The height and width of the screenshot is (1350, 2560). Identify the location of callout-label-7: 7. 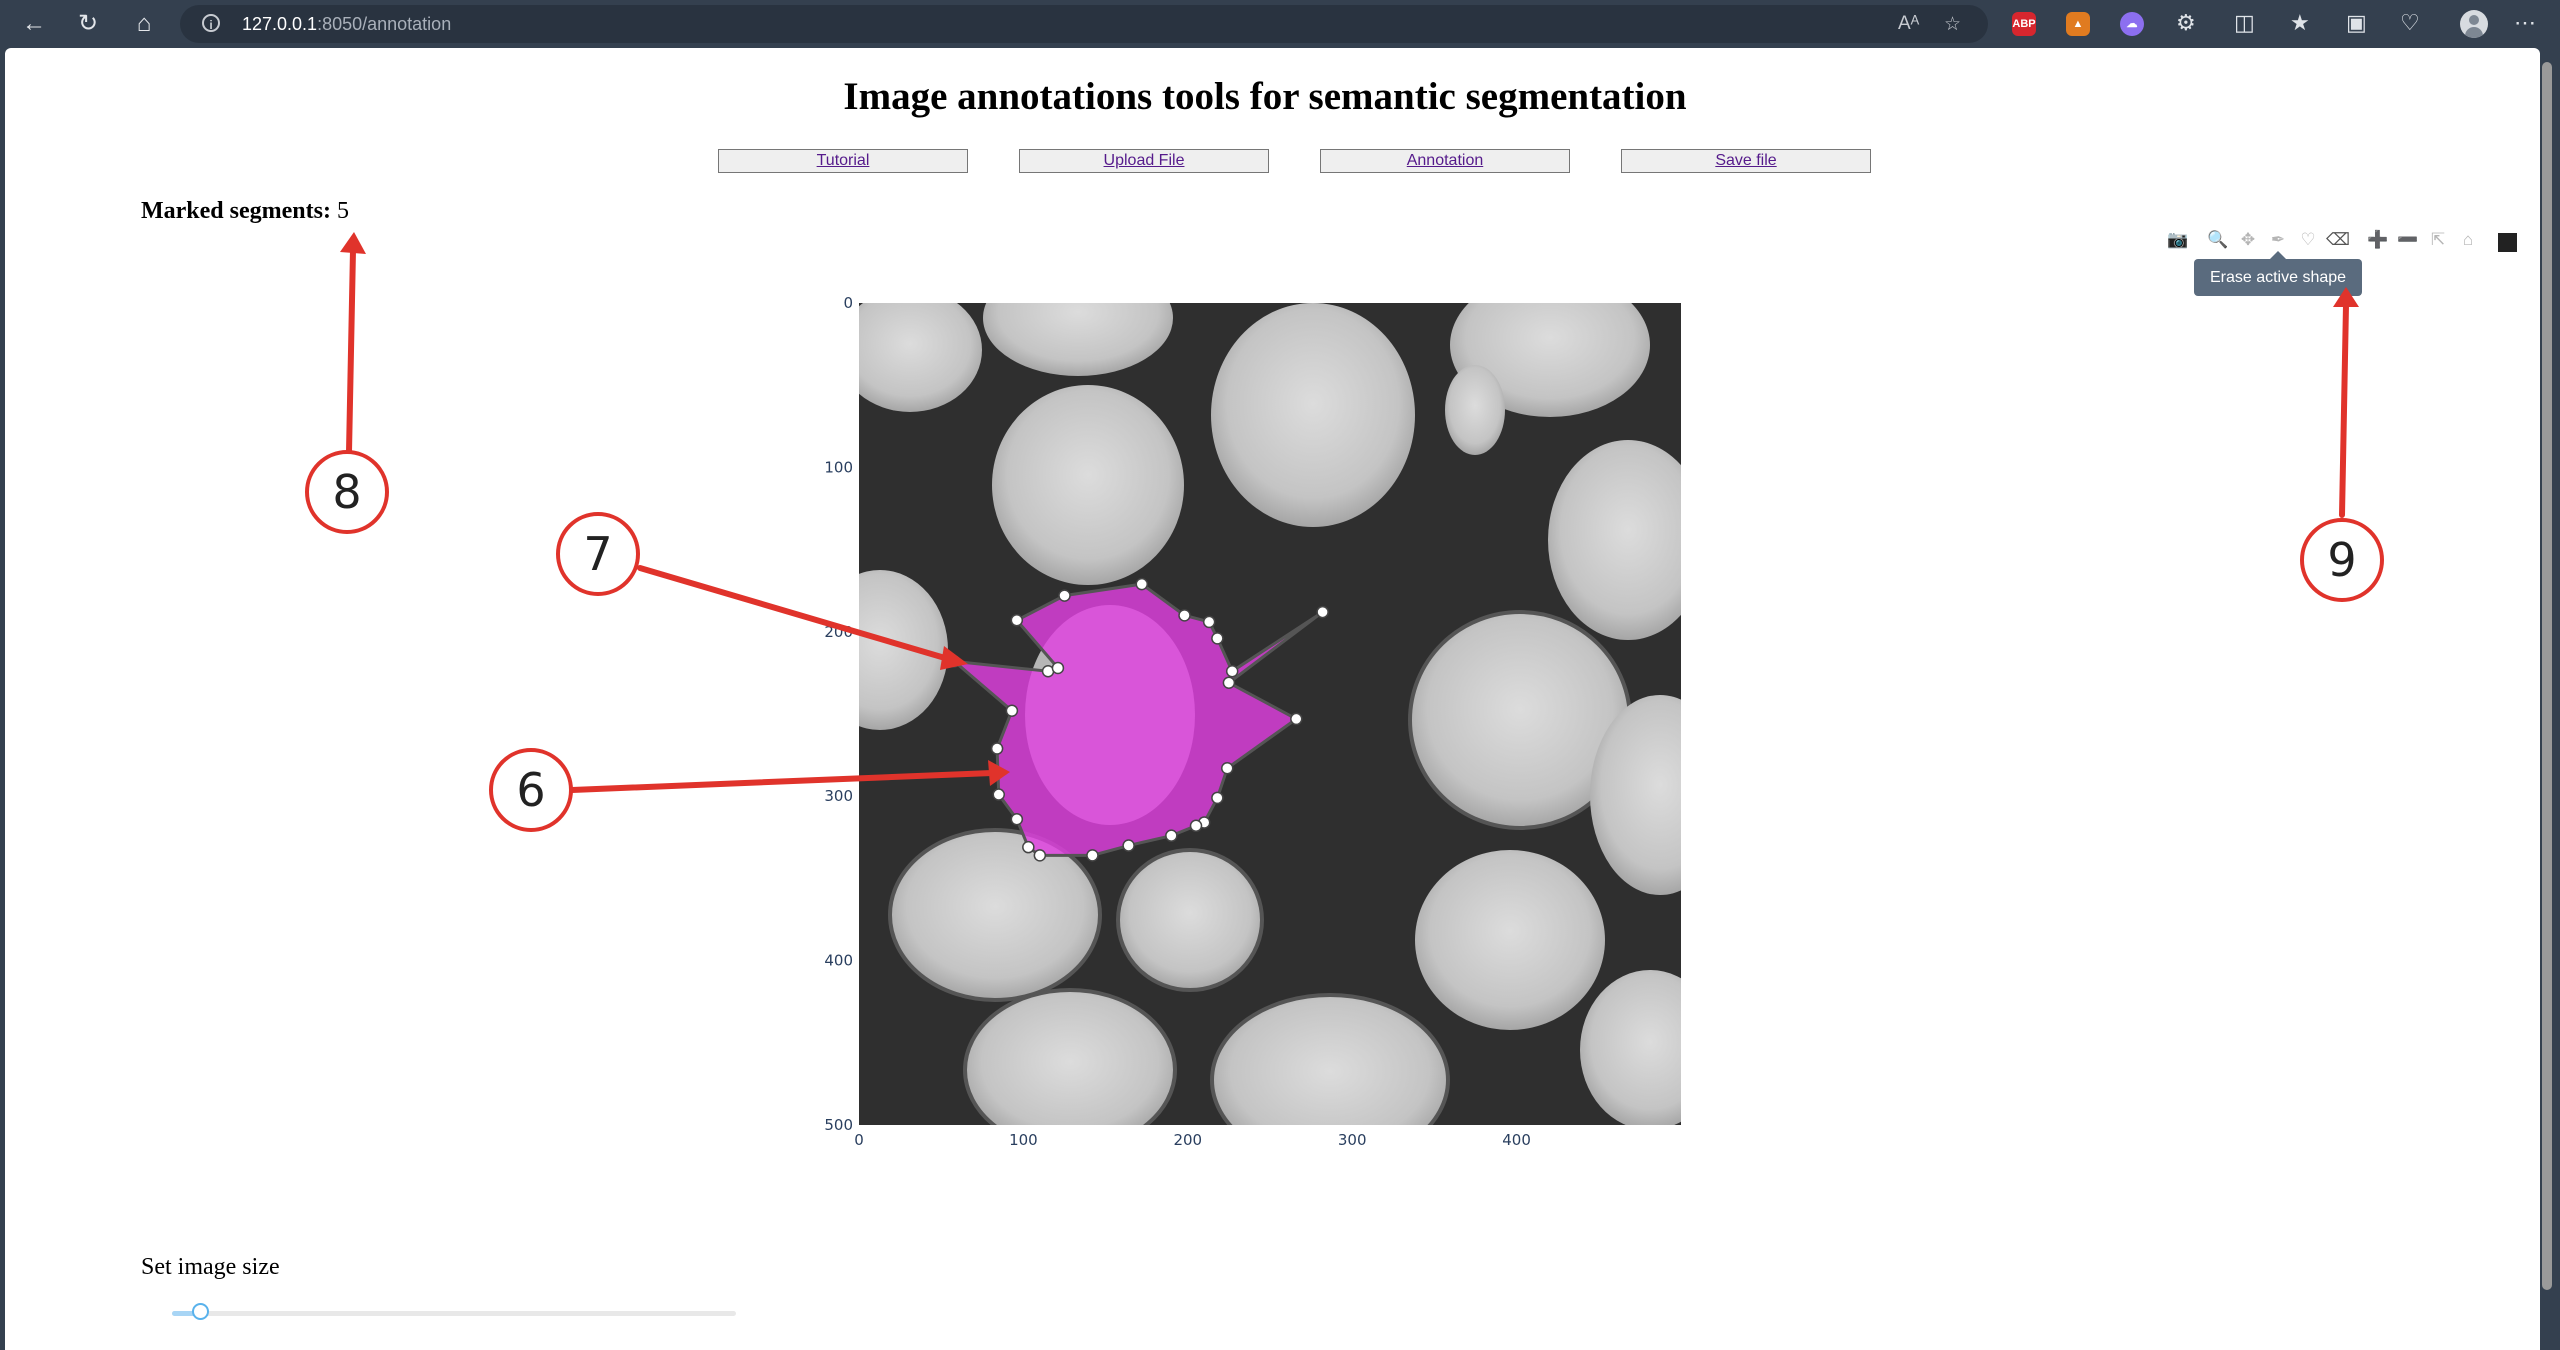
(597, 554).